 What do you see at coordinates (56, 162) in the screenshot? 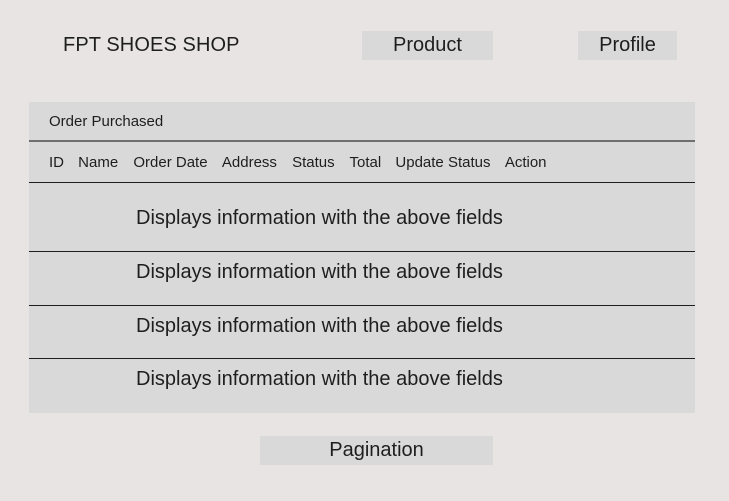
I see `column-header-id: ID` at bounding box center [56, 162].